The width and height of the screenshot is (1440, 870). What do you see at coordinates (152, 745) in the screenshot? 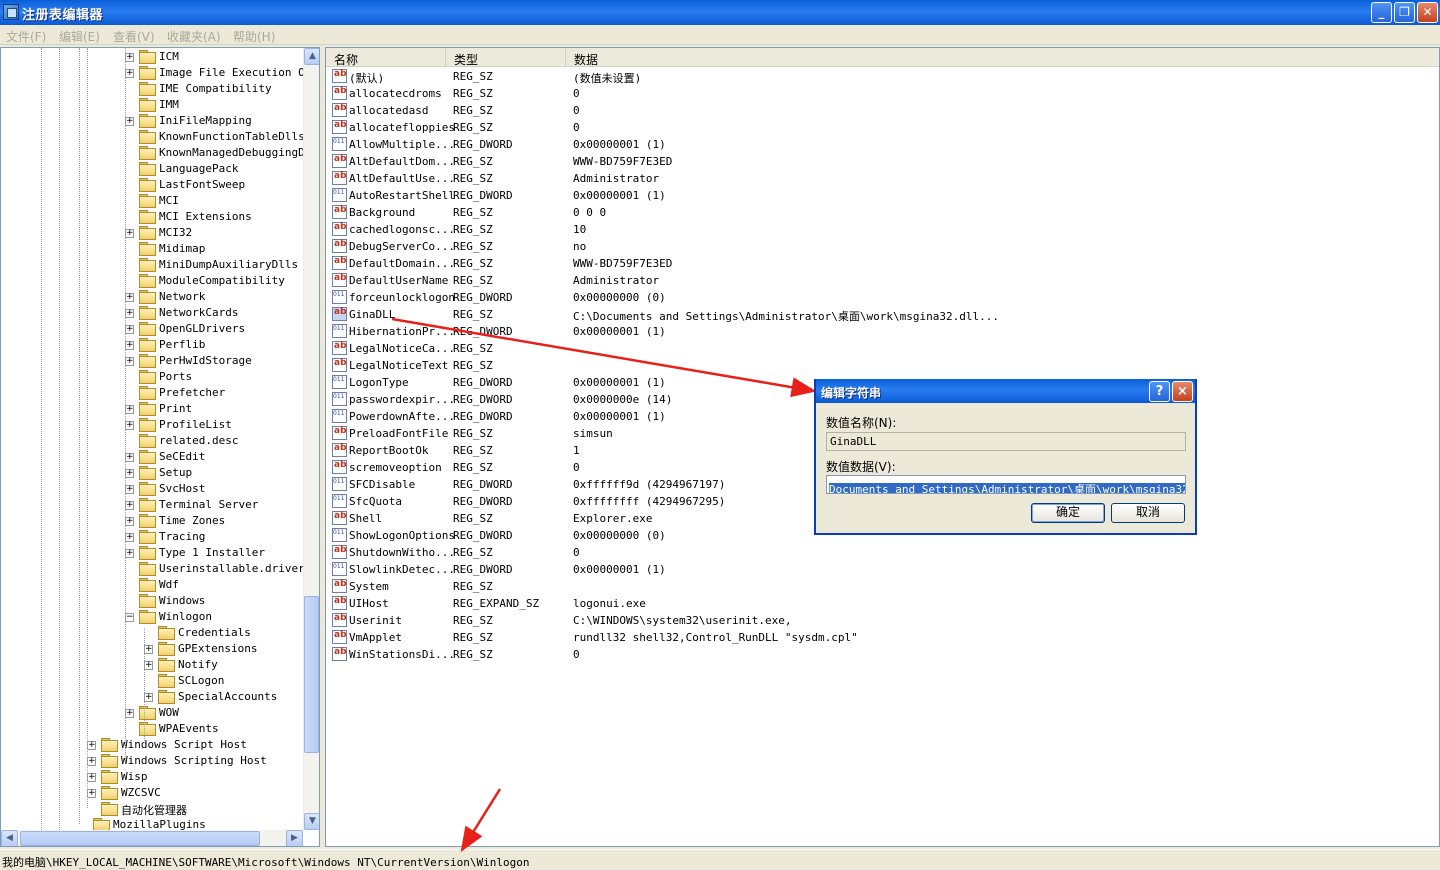
I see `tree-node: + Windows Script Host` at bounding box center [152, 745].